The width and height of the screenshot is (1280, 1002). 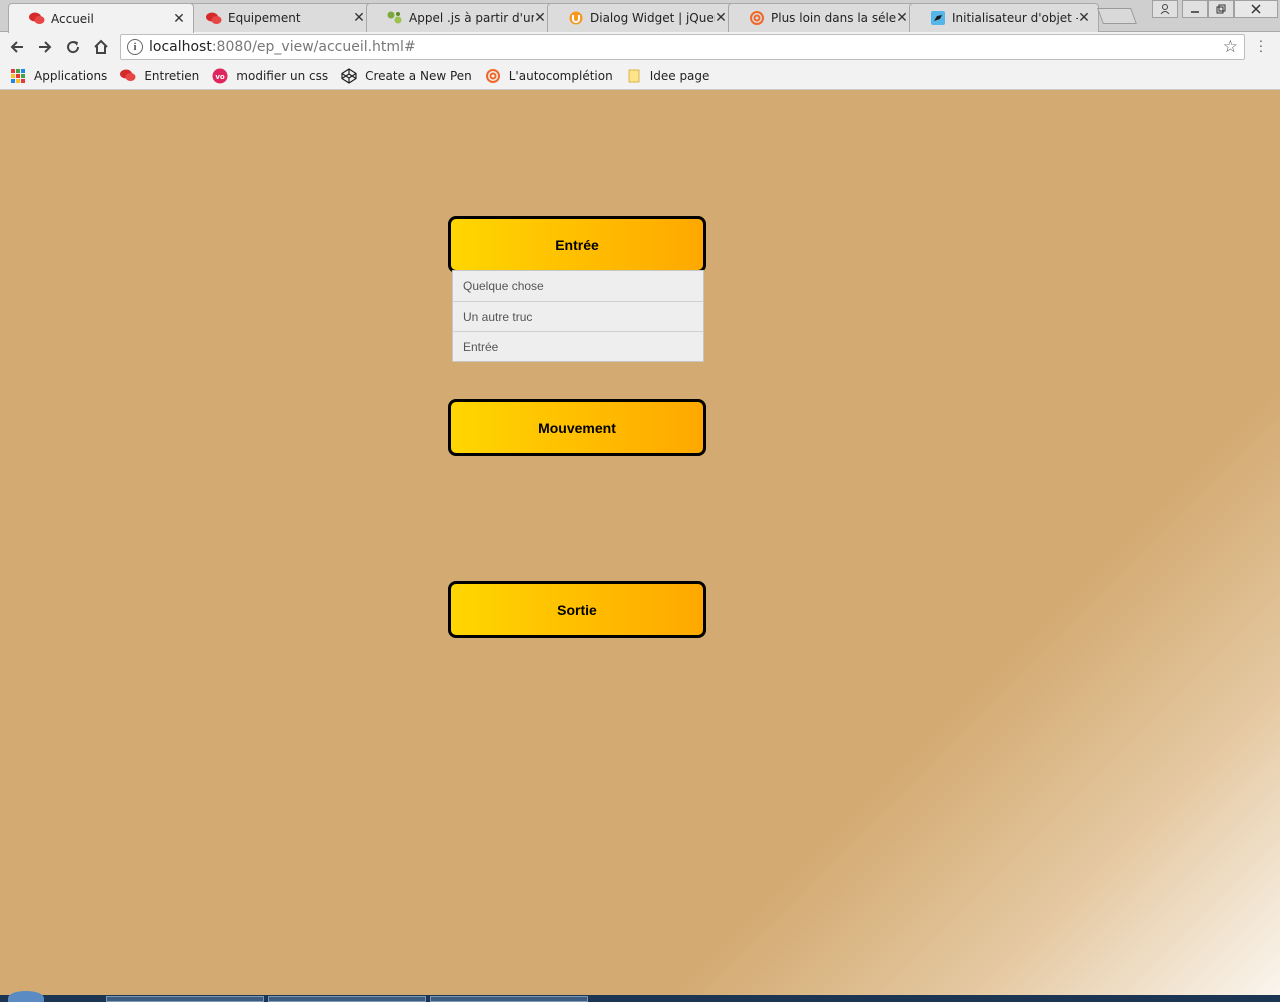 I want to click on new-tab-button, so click(x=1117, y=16).